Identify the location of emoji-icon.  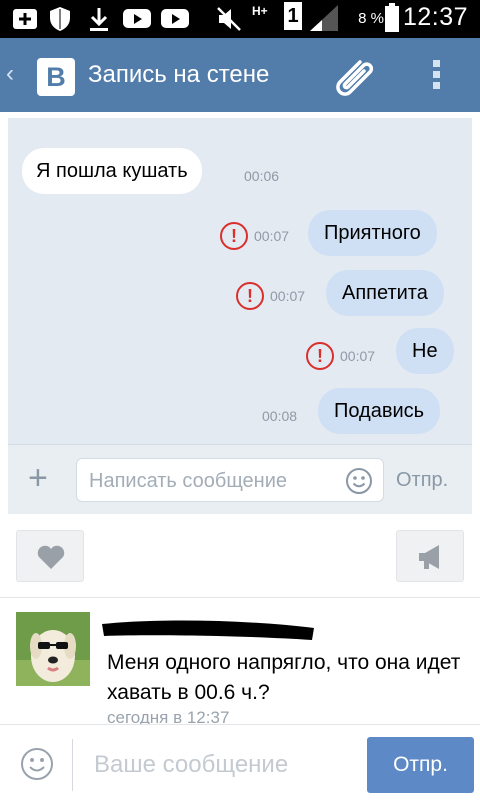
(37, 764).